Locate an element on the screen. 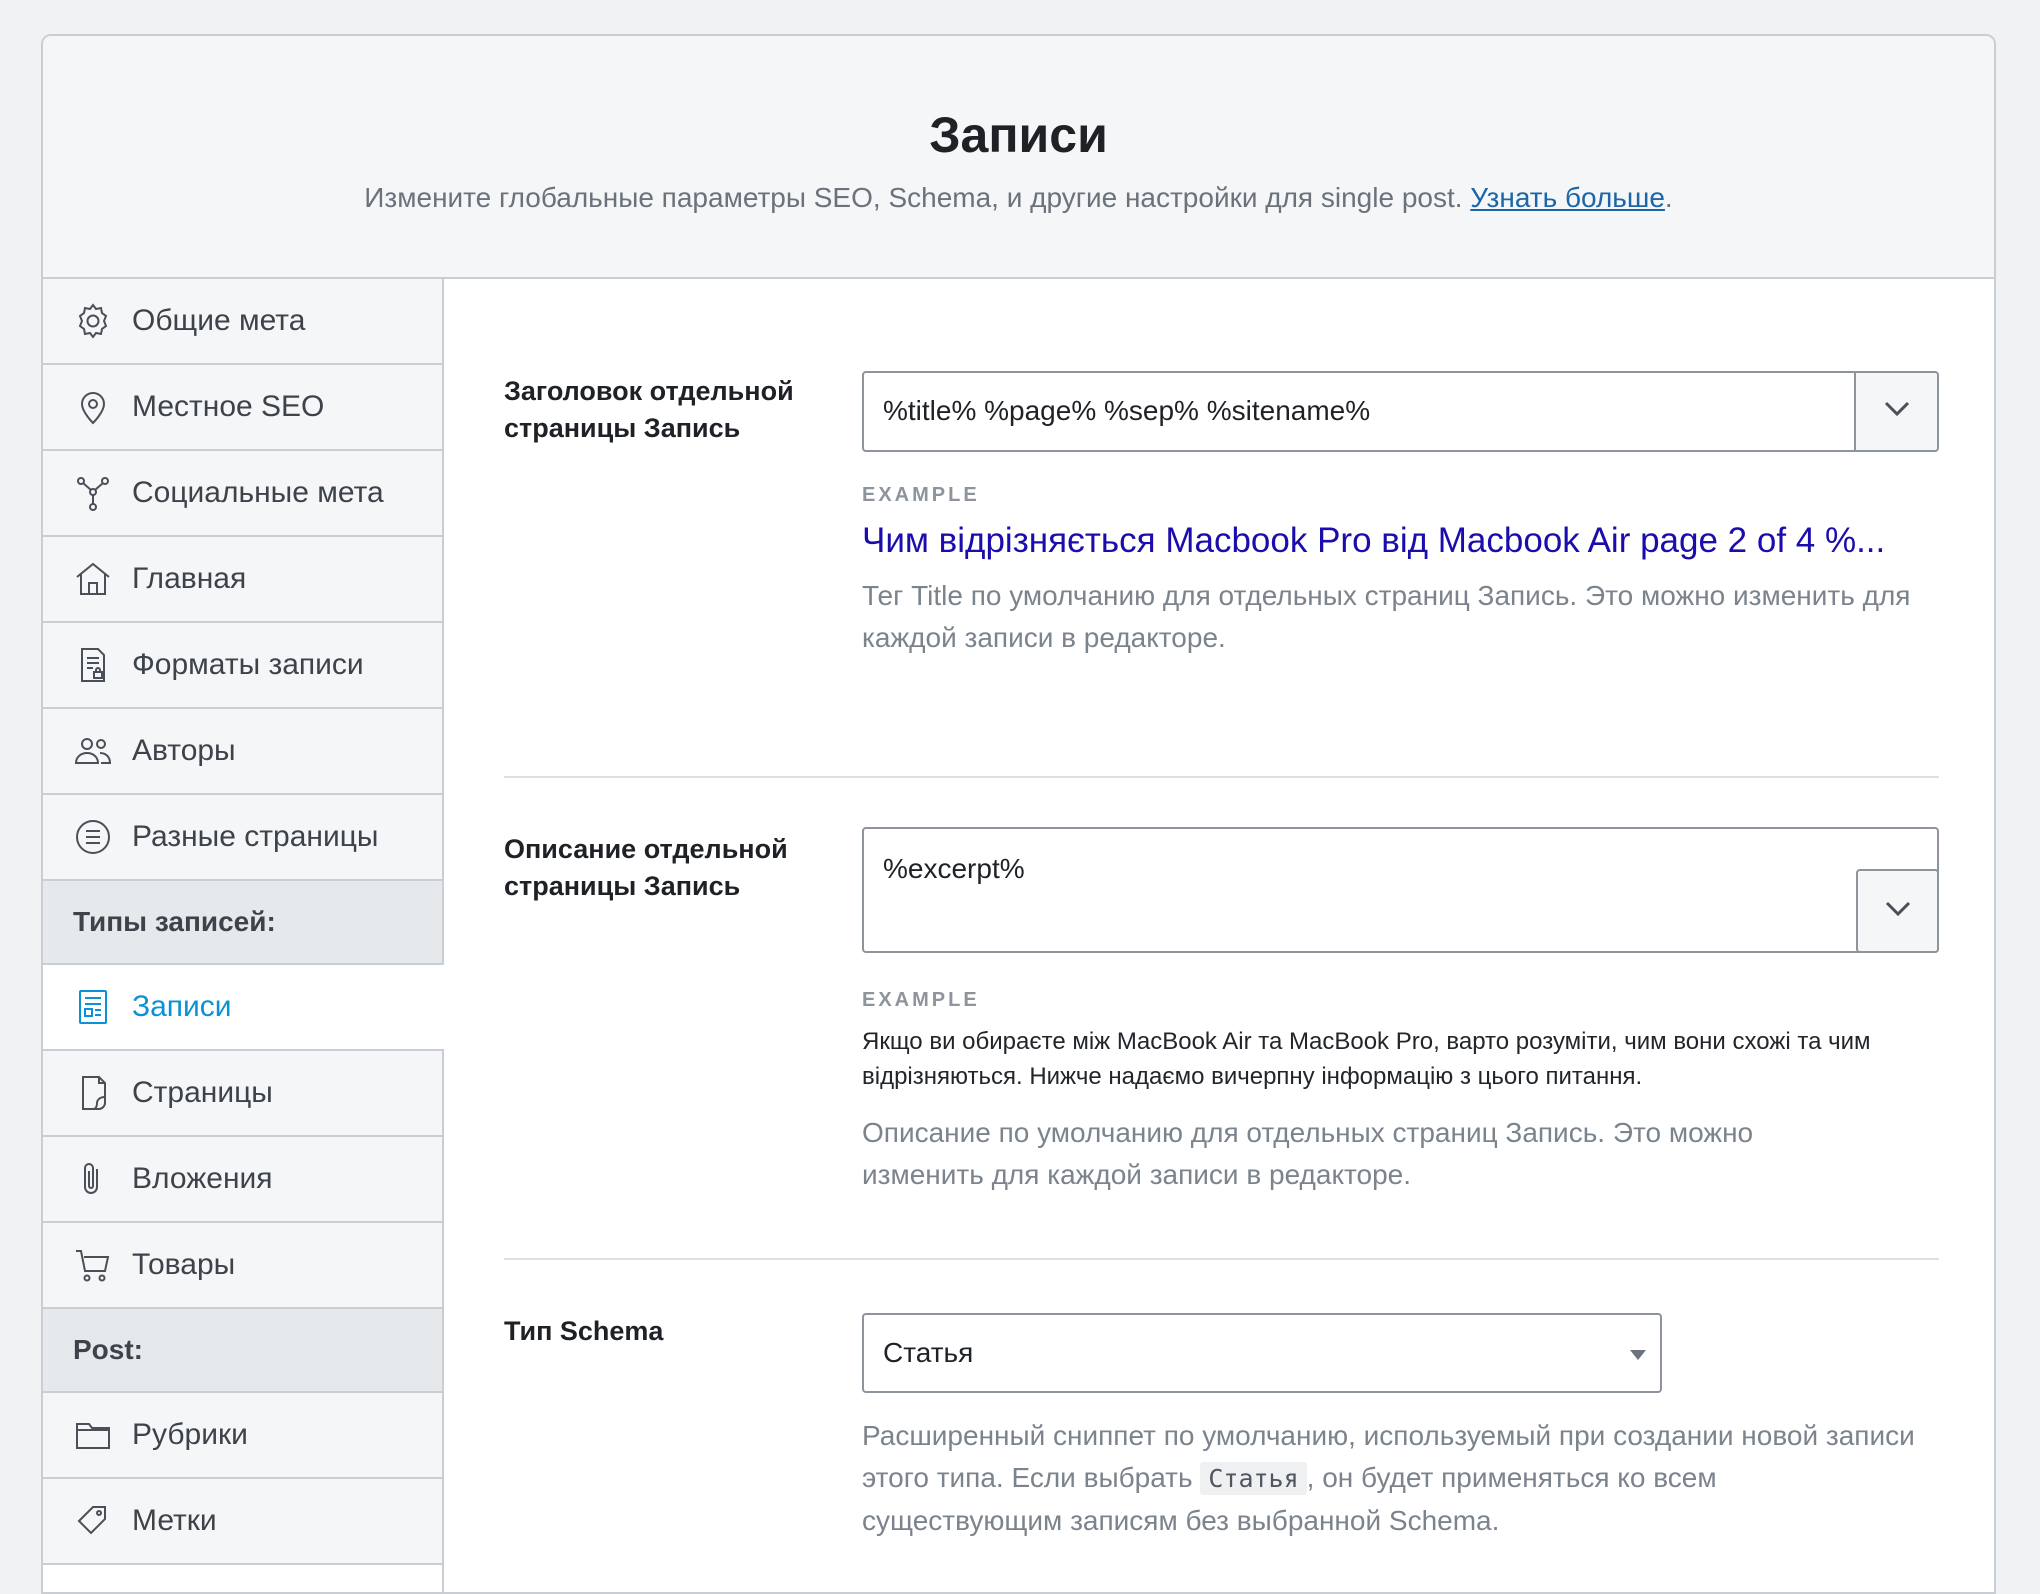 The image size is (2040, 1594). sidebar-item-posts: Записи is located at coordinates (243, 1008).